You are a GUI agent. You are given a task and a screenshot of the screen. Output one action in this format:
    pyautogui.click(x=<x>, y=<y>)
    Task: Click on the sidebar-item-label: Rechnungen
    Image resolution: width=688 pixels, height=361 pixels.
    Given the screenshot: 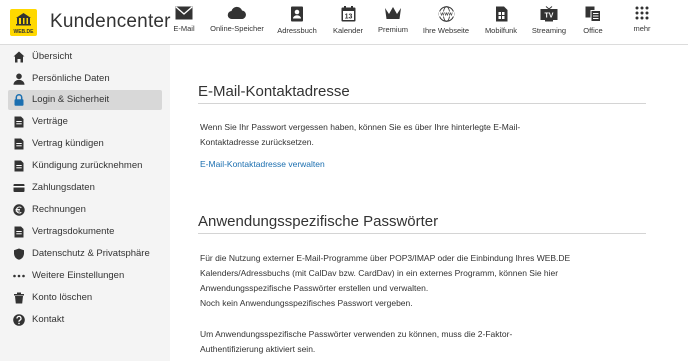 What is the action you would take?
    pyautogui.click(x=59, y=209)
    